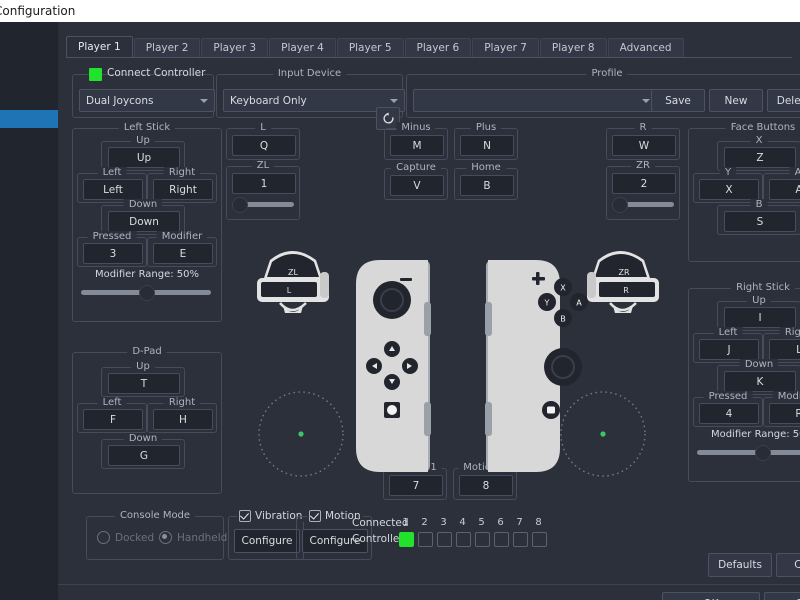  I want to click on face-y-key: X, so click(729, 189).